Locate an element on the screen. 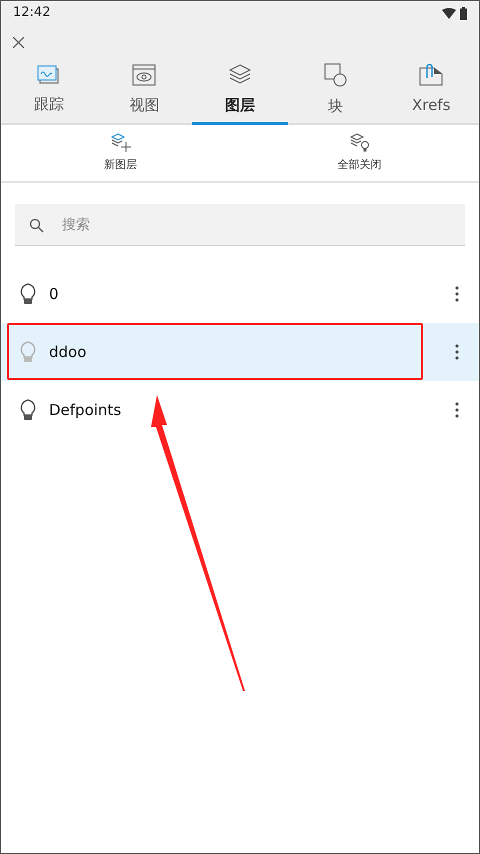 This screenshot has width=480, height=854. layer-name: ddoo is located at coordinates (68, 352).